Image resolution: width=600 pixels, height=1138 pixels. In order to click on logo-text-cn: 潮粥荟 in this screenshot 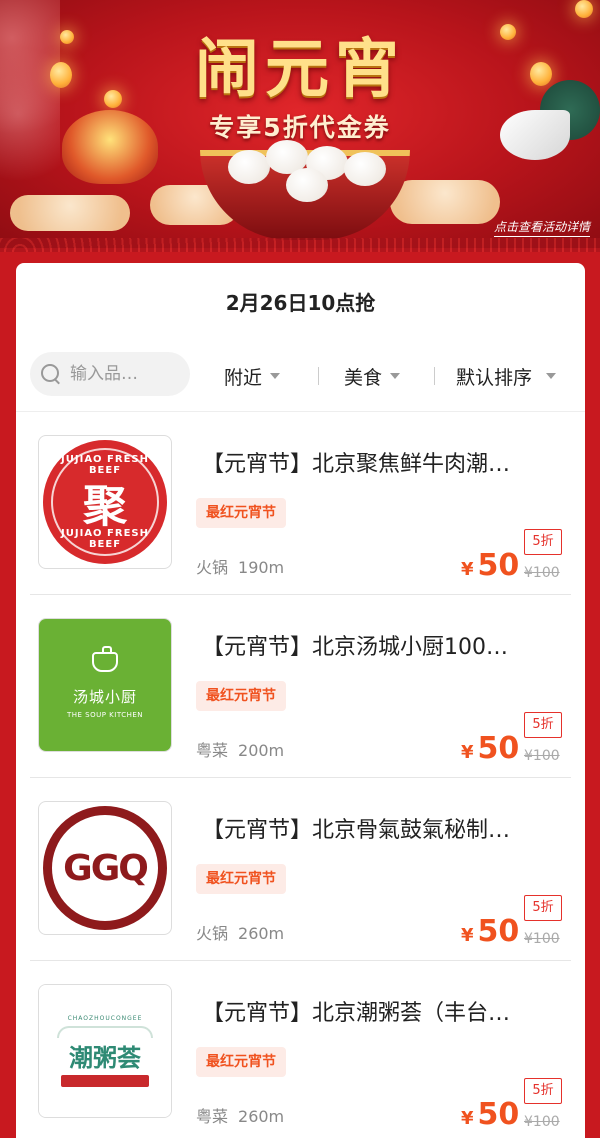, I will do `click(105, 1057)`.